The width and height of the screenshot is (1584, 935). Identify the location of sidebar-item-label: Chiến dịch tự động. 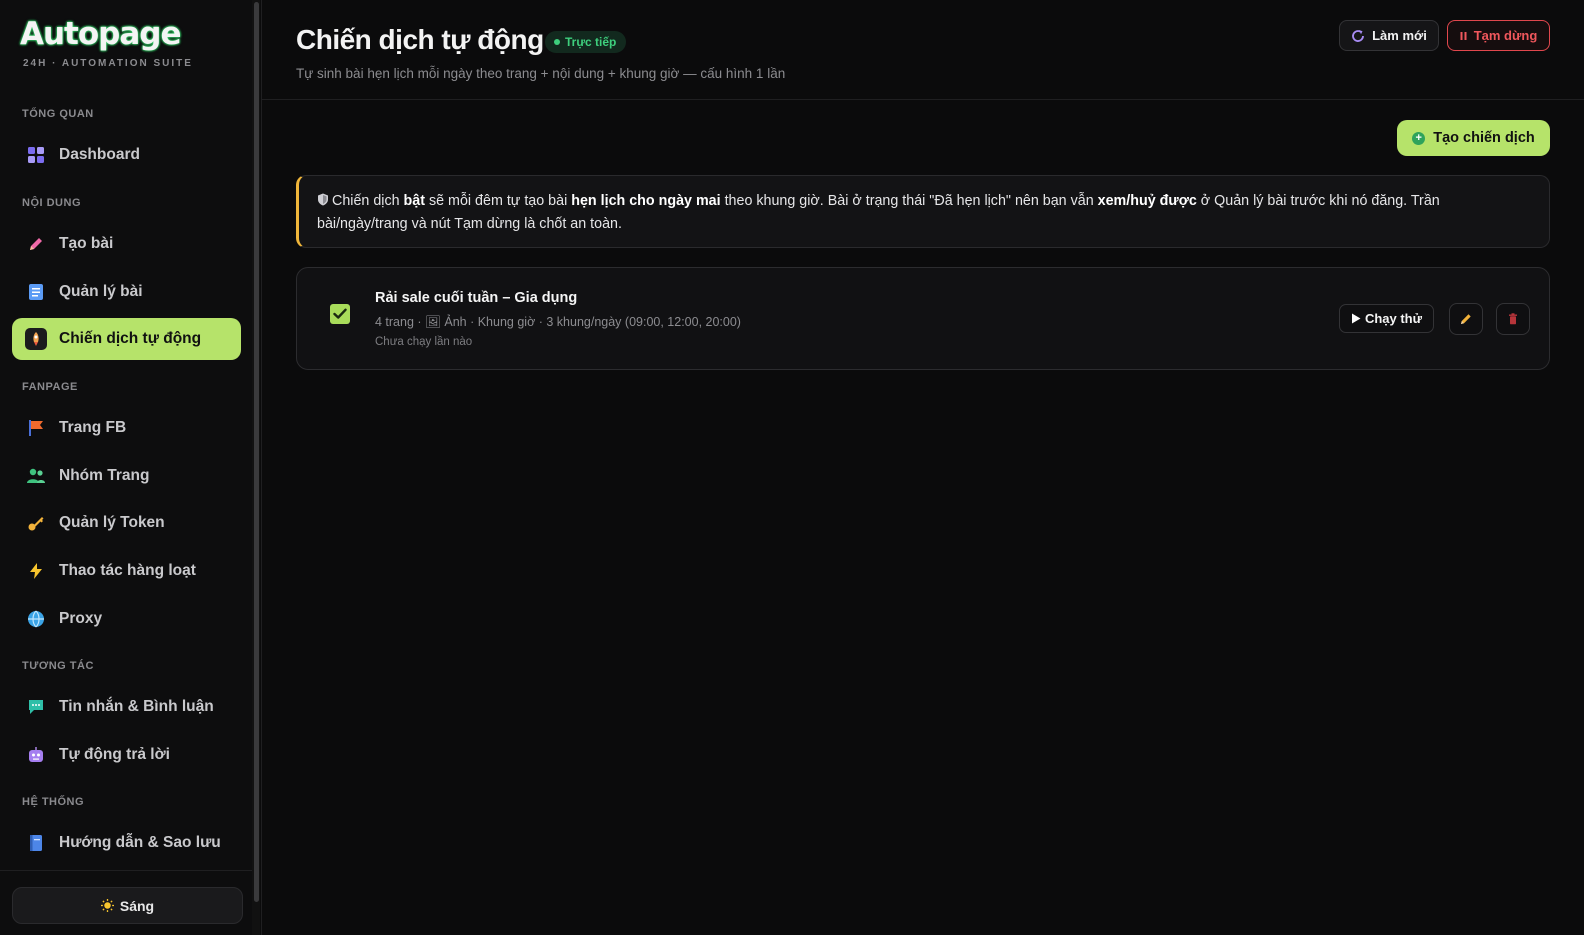
(130, 338).